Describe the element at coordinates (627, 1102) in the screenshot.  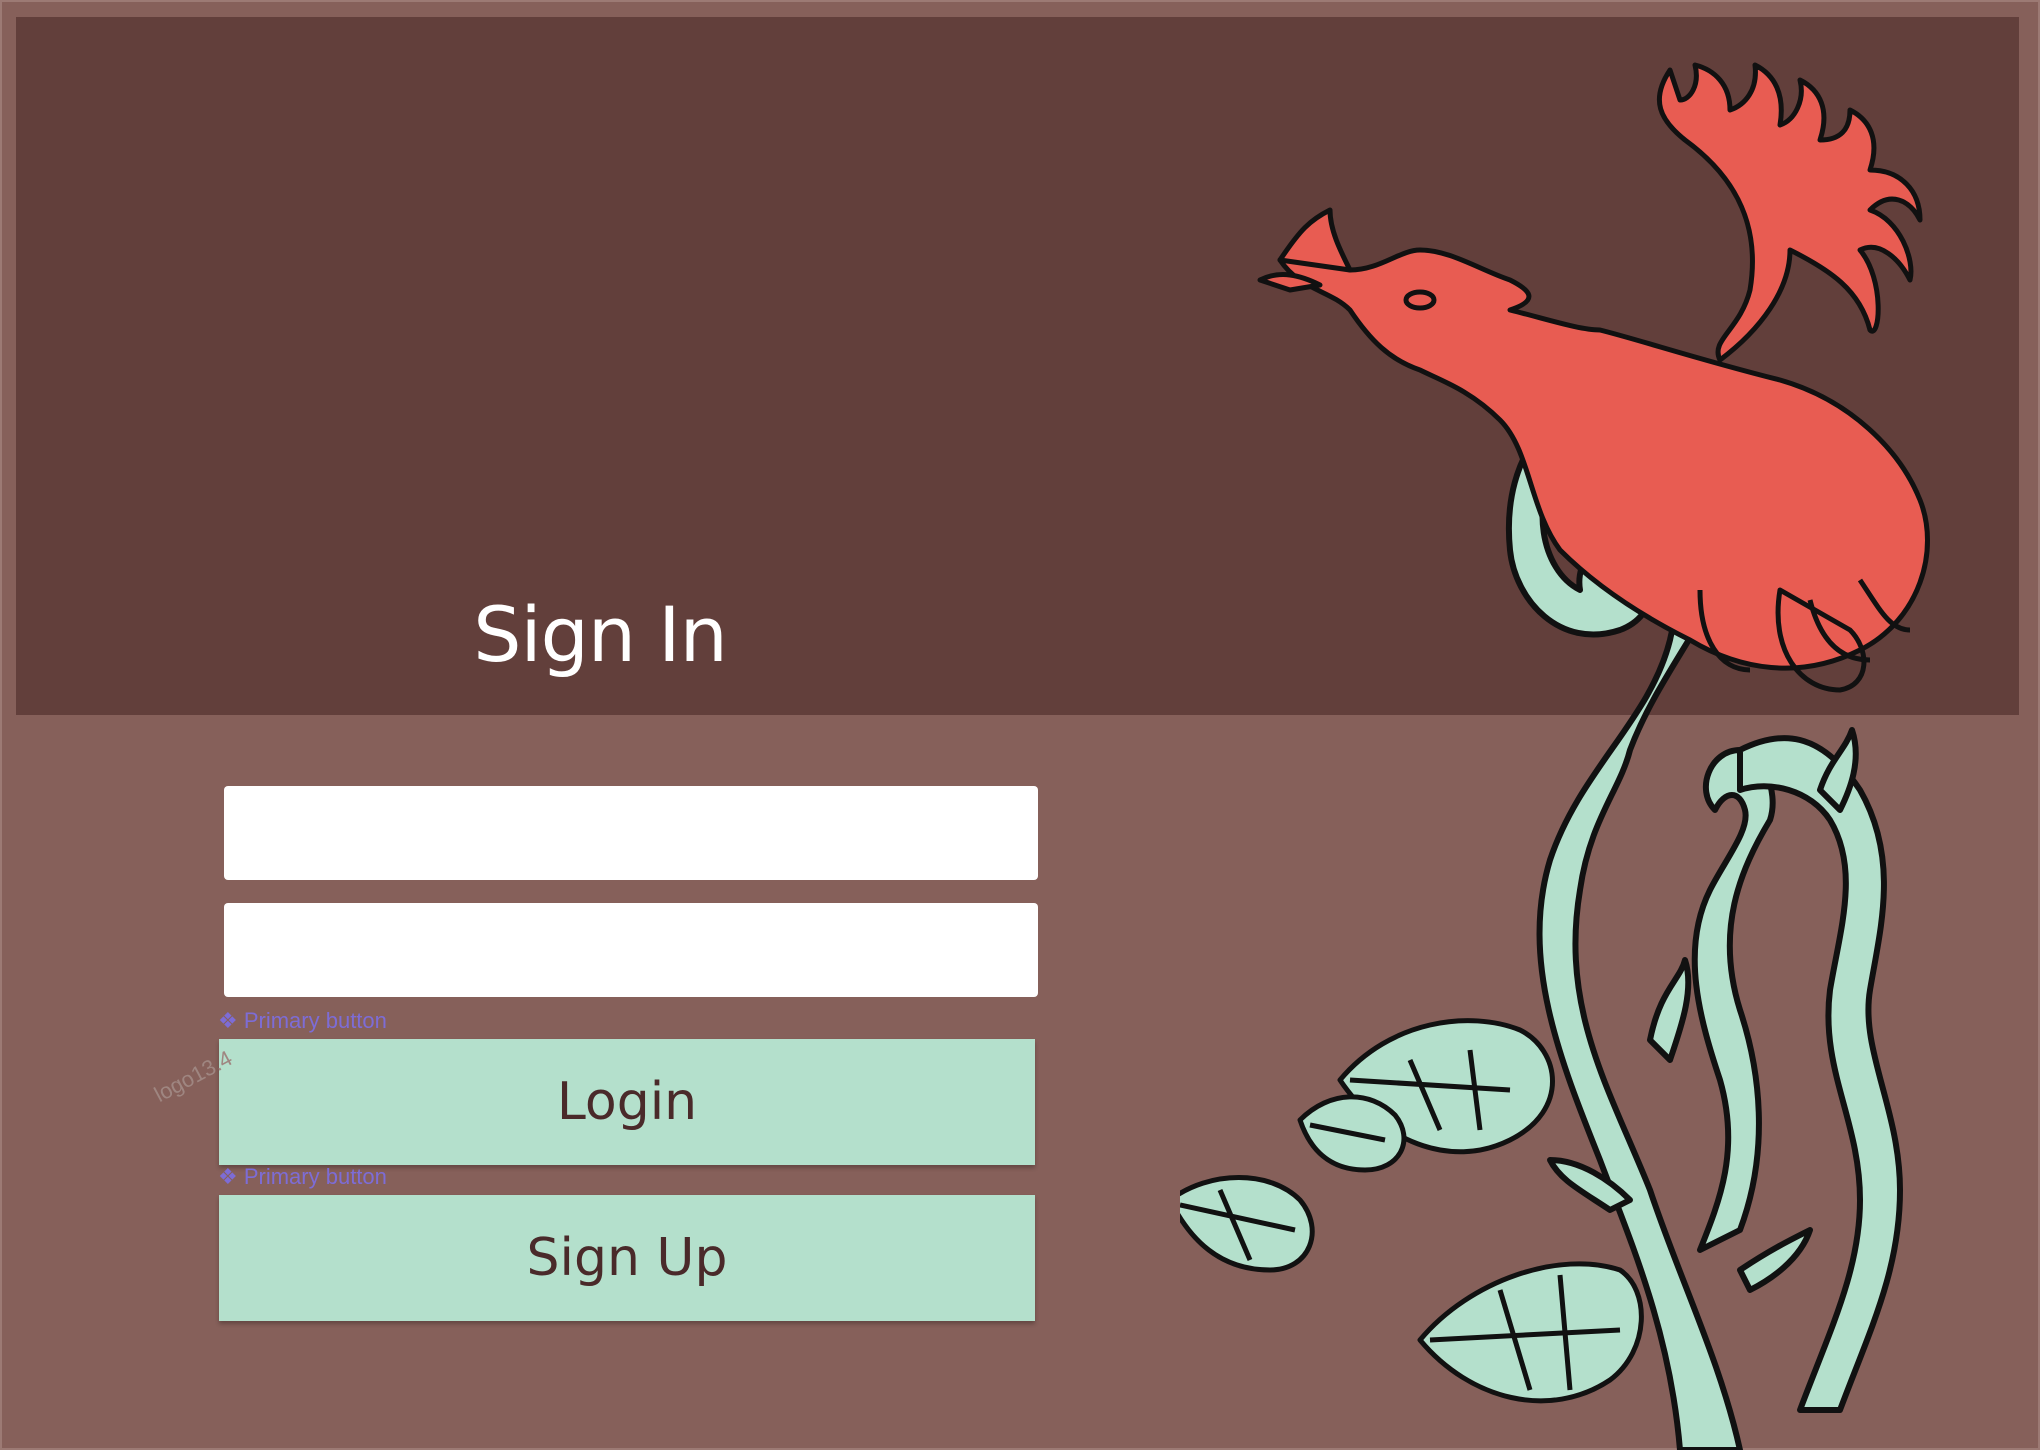
I see `login-button: Login` at that location.